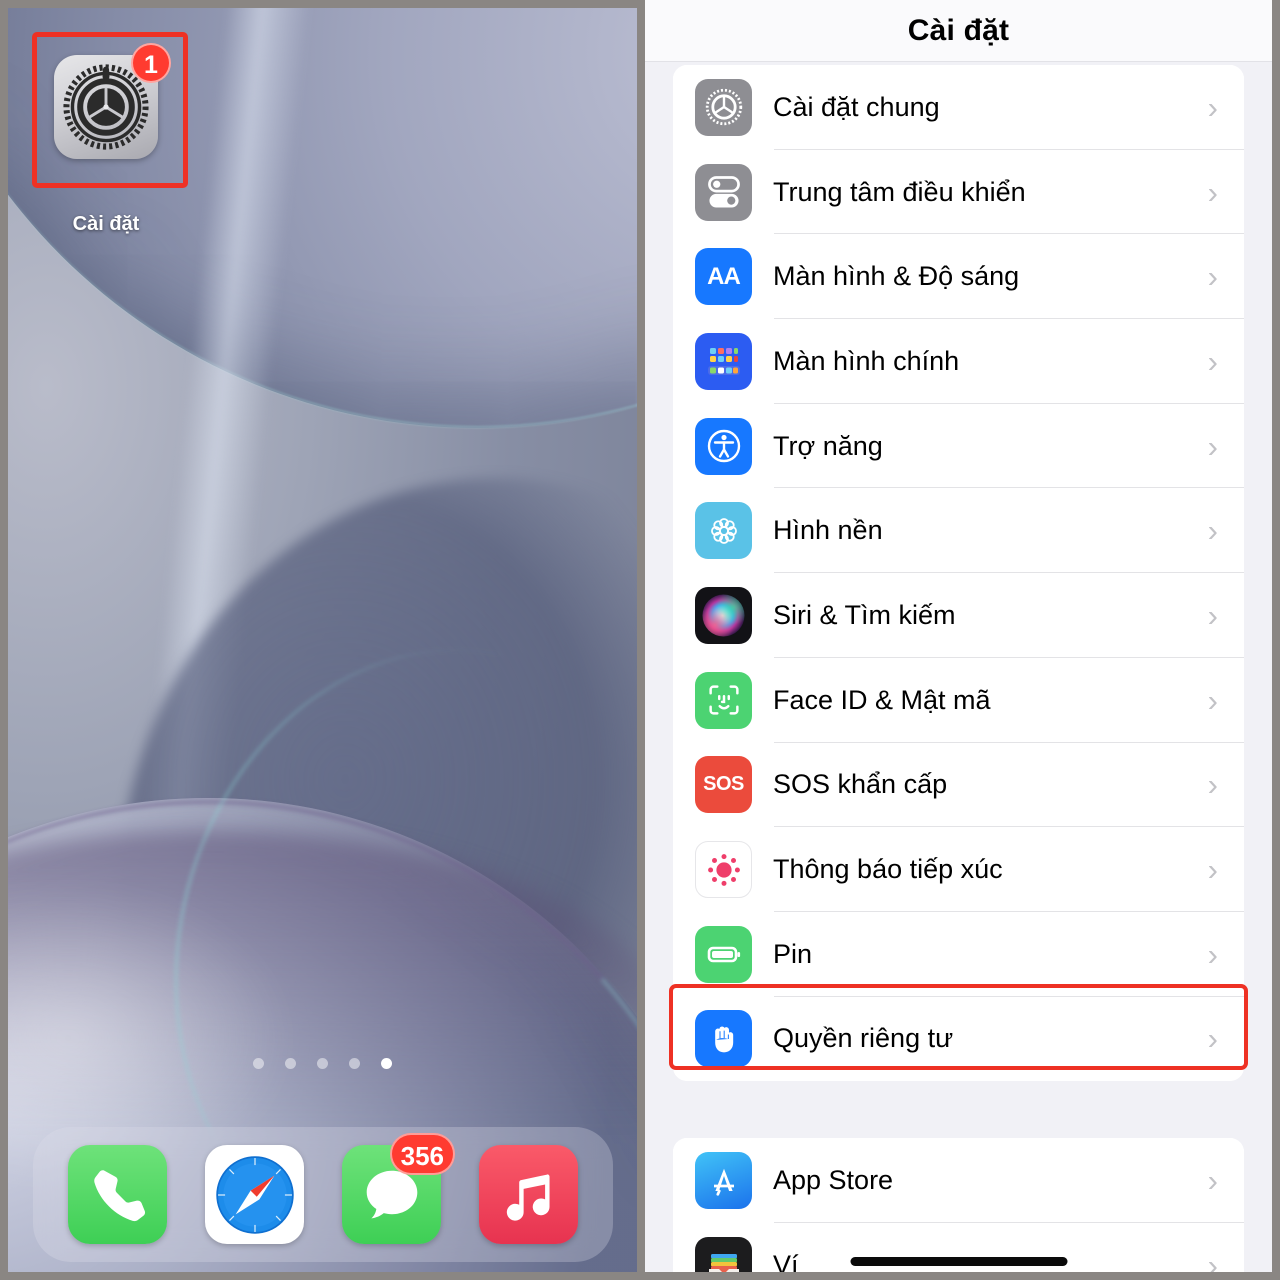 The image size is (1280, 1280). What do you see at coordinates (117, 1194) in the screenshot?
I see `phone-icon` at bounding box center [117, 1194].